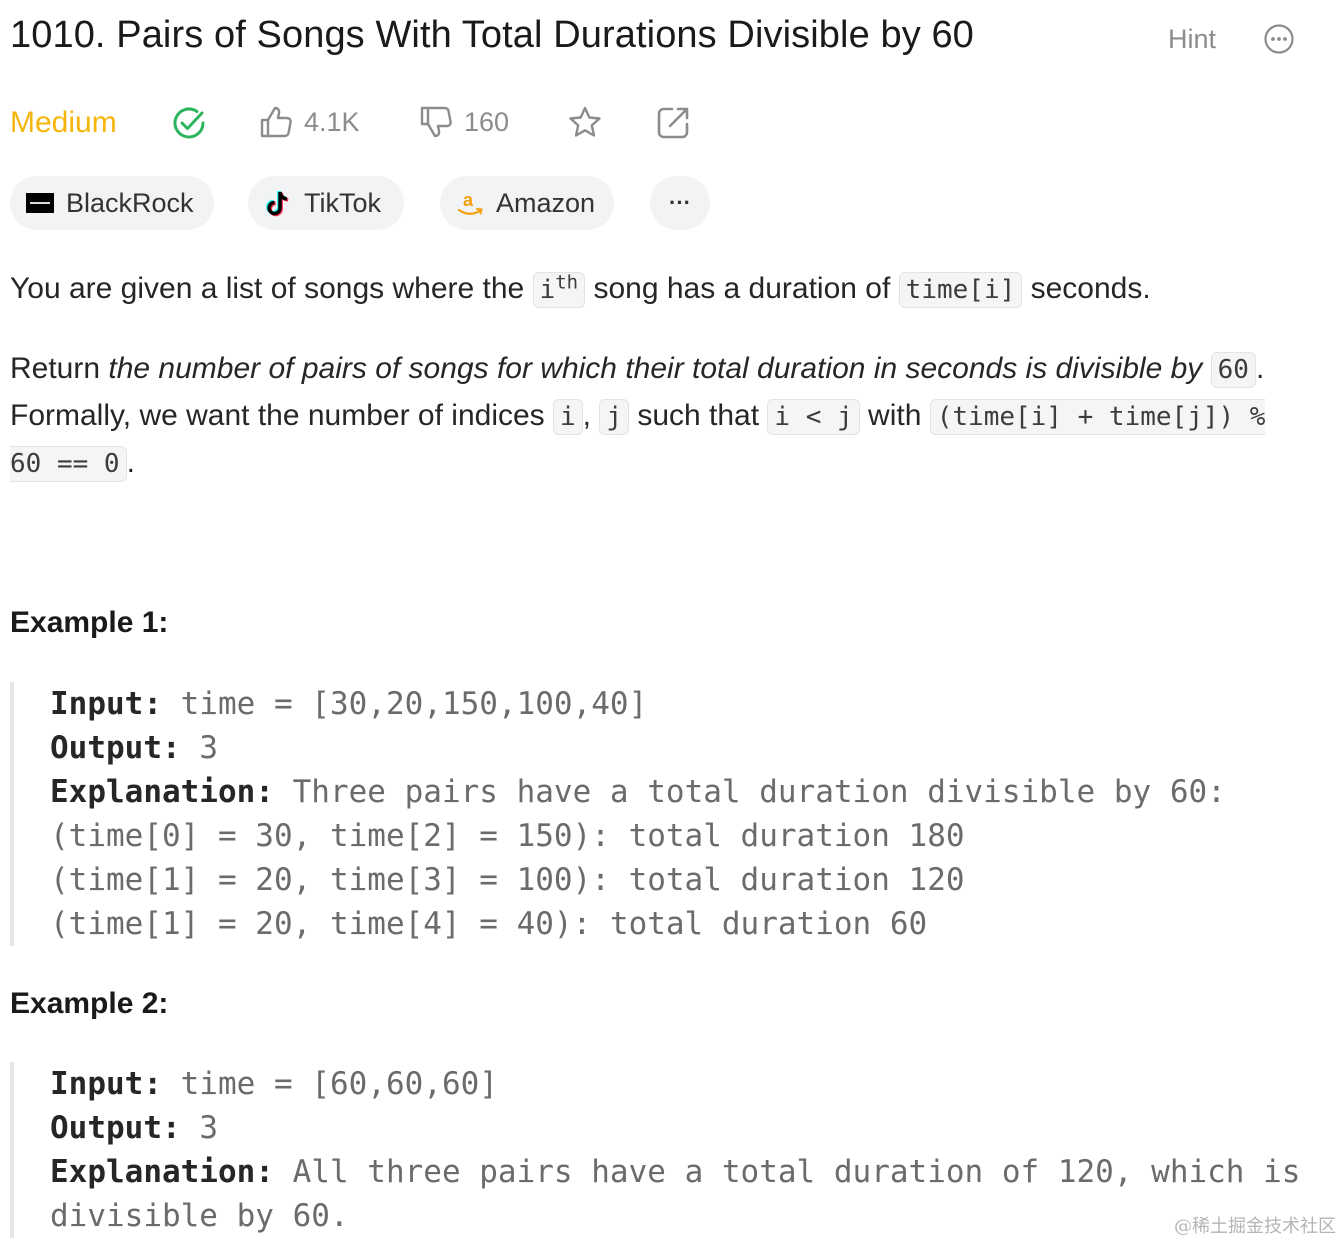 The width and height of the screenshot is (1342, 1244). What do you see at coordinates (199, 1216) in the screenshot?
I see `text-fragment: divisible by 60.` at bounding box center [199, 1216].